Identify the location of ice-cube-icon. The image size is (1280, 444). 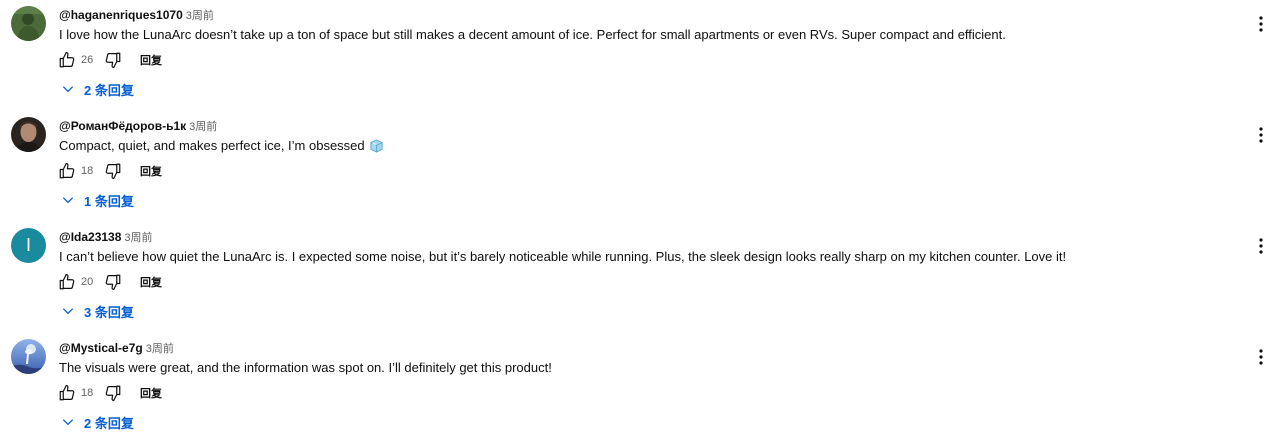
(376, 147).